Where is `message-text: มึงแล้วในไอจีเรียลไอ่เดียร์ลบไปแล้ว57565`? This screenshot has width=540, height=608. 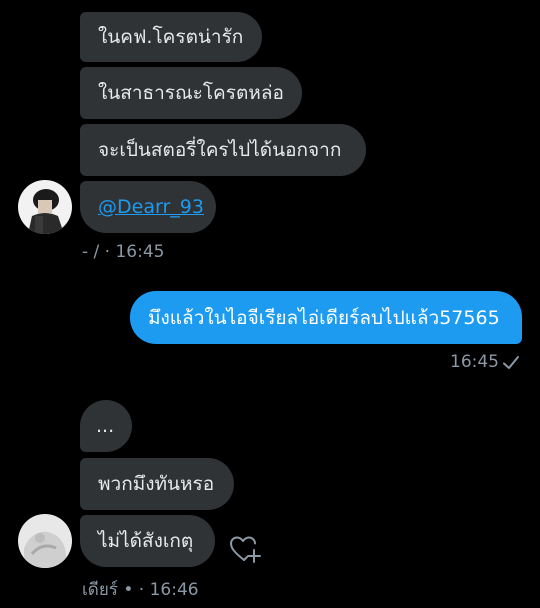 message-text: มึงแล้วในไอจีเรียลไอ่เดียร์ลบไปแล้ว57565 is located at coordinates (324, 317).